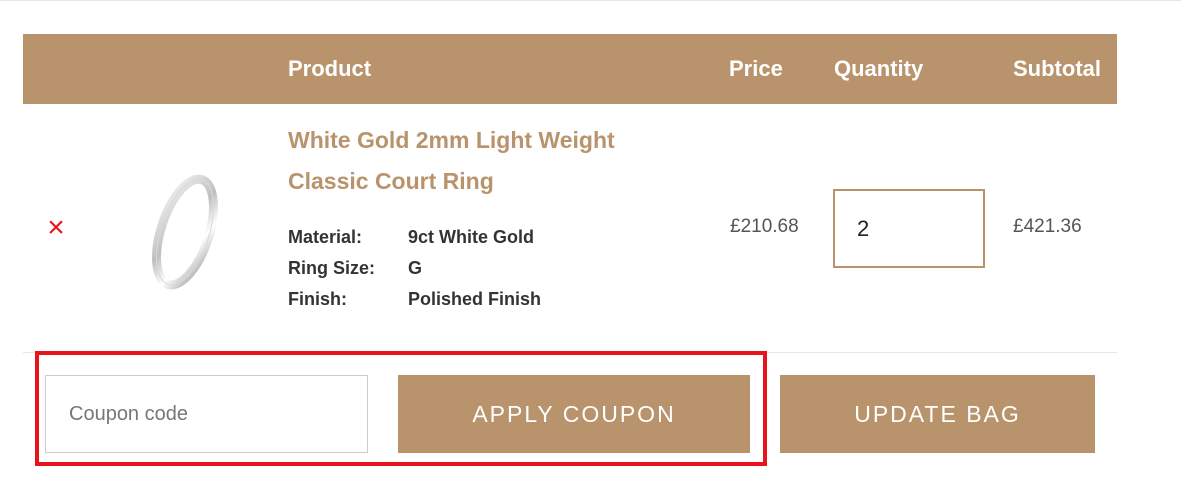 Image resolution: width=1181 pixels, height=501 pixels. What do you see at coordinates (317, 299) in the screenshot?
I see `meta-label: Finish:` at bounding box center [317, 299].